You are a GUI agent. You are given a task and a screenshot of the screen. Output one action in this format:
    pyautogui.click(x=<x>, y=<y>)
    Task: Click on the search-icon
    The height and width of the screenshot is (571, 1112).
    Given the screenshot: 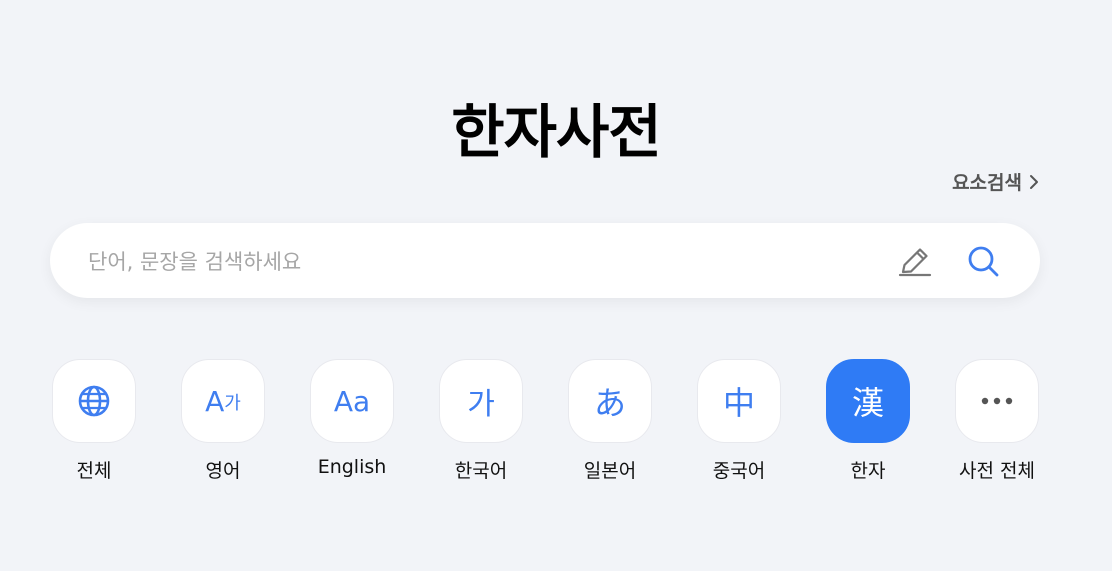 What is the action you would take?
    pyautogui.click(x=983, y=261)
    